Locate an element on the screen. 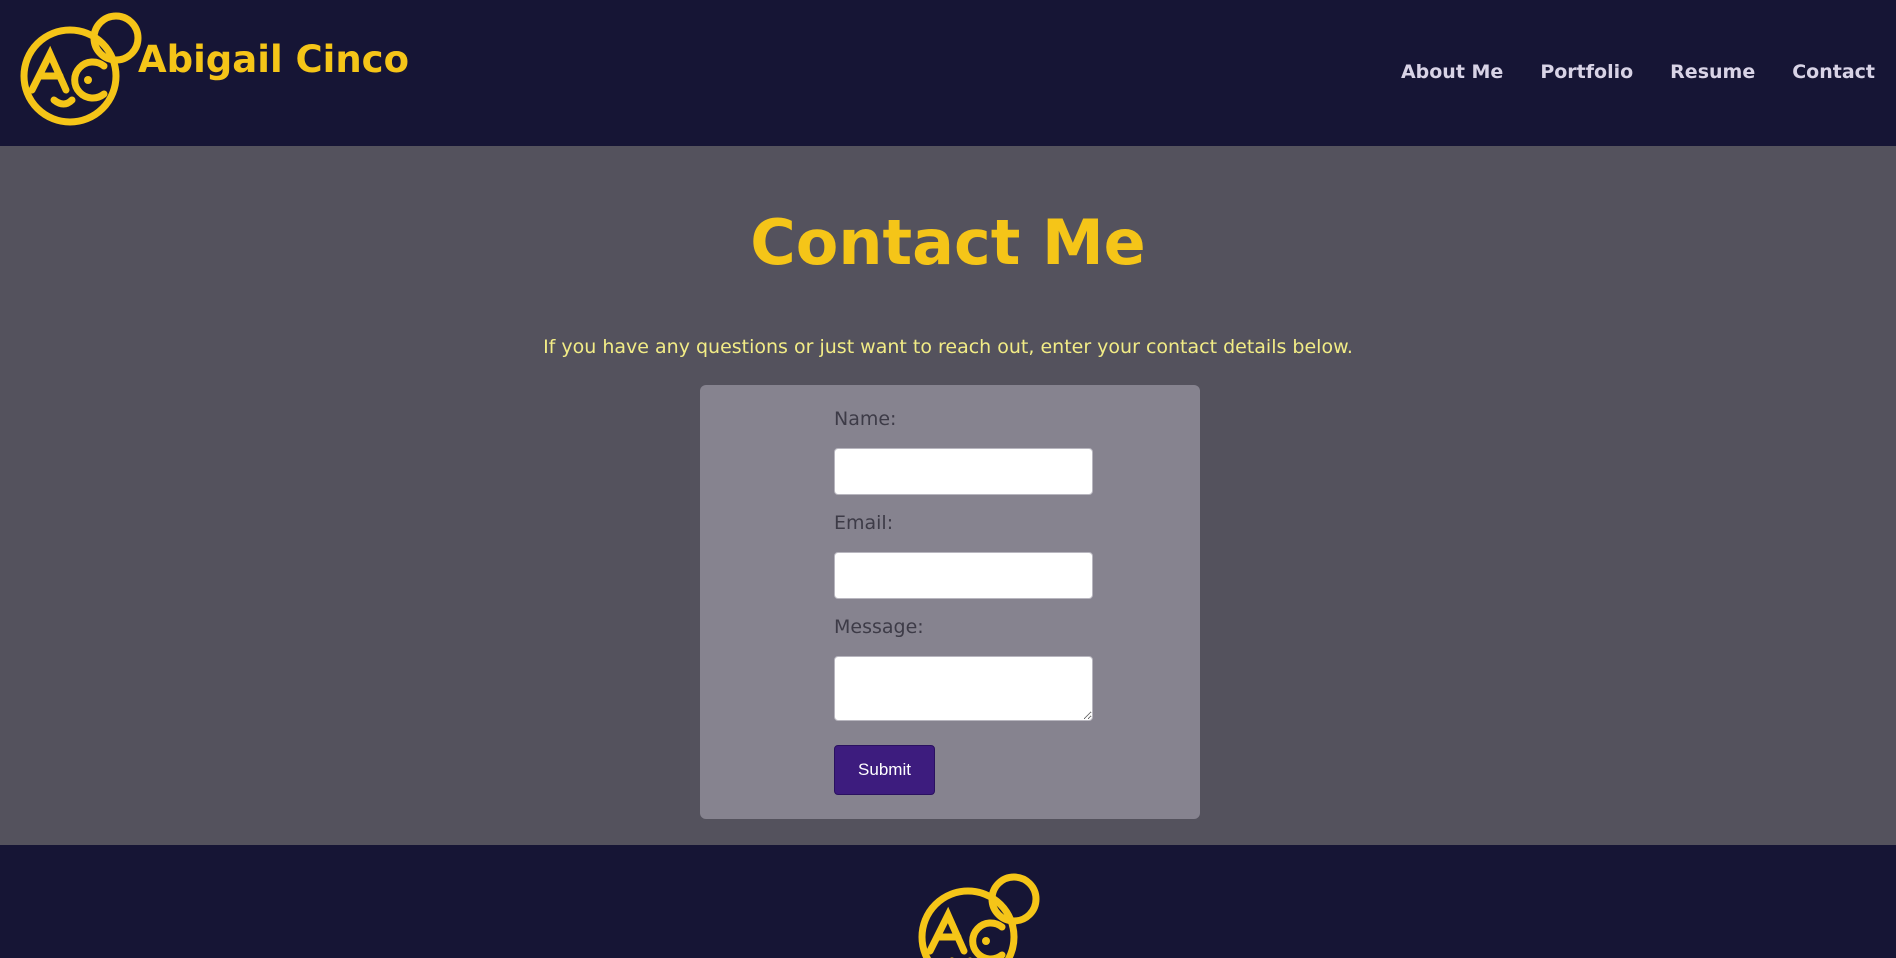 The height and width of the screenshot is (958, 1896). message-label: Message: is located at coordinates (879, 627).